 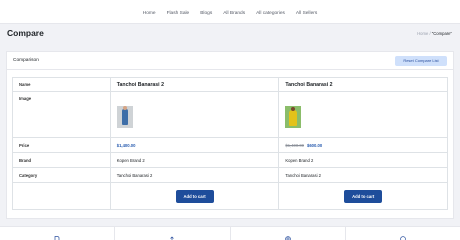 I want to click on nav-link-all-brands: All Brands, so click(x=234, y=13).